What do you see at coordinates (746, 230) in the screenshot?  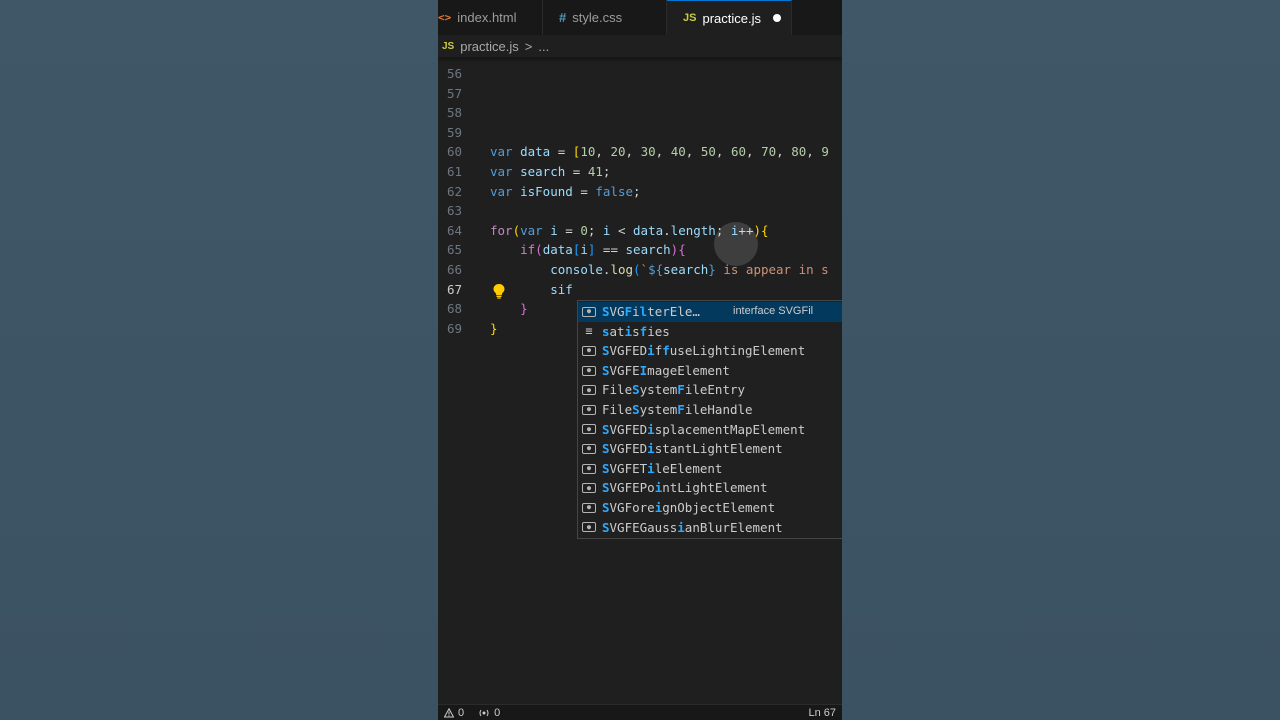 I see `code-token: ++` at bounding box center [746, 230].